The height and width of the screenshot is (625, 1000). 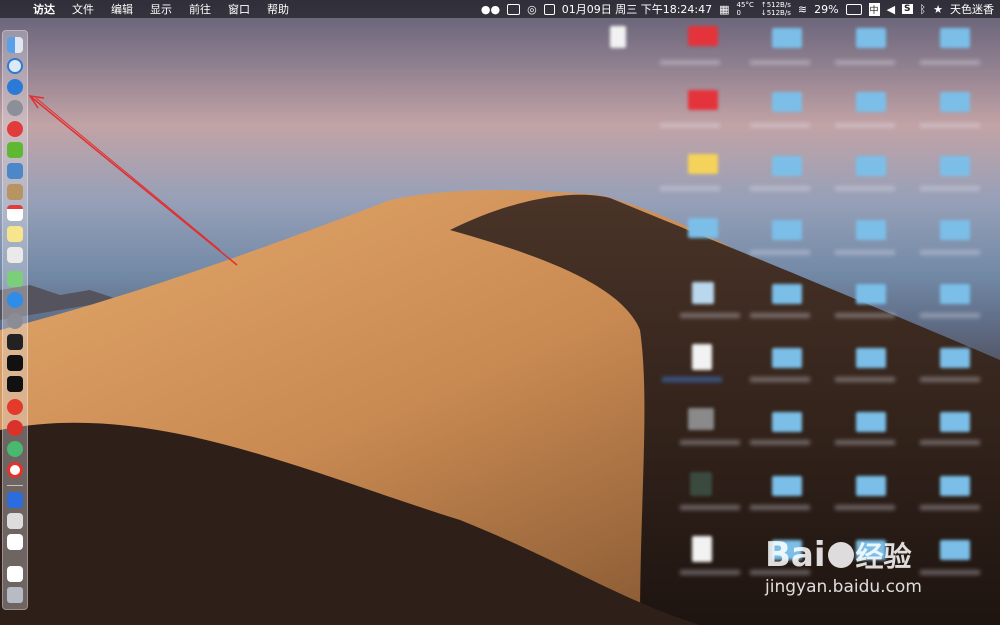 I want to click on menu-file: 文件, so click(x=83, y=9).